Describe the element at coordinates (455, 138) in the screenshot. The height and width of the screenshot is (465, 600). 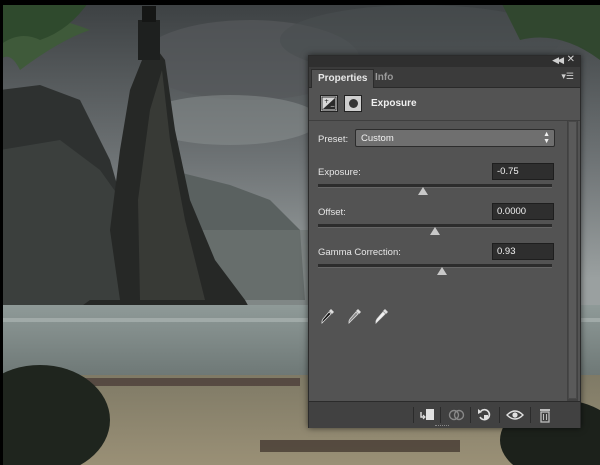
I see `preset-dropdown: Custom ▲ ▼` at that location.